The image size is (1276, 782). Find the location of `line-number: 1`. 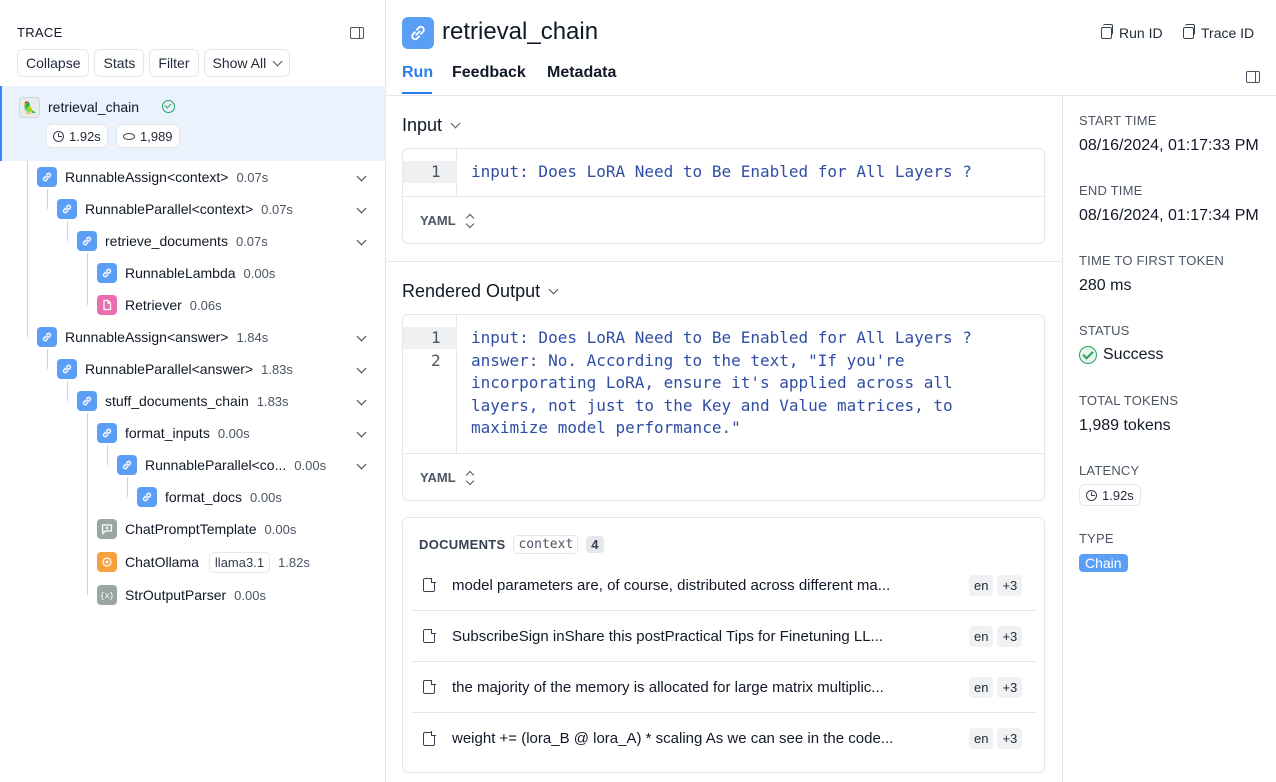

line-number: 1 is located at coordinates (436, 171).